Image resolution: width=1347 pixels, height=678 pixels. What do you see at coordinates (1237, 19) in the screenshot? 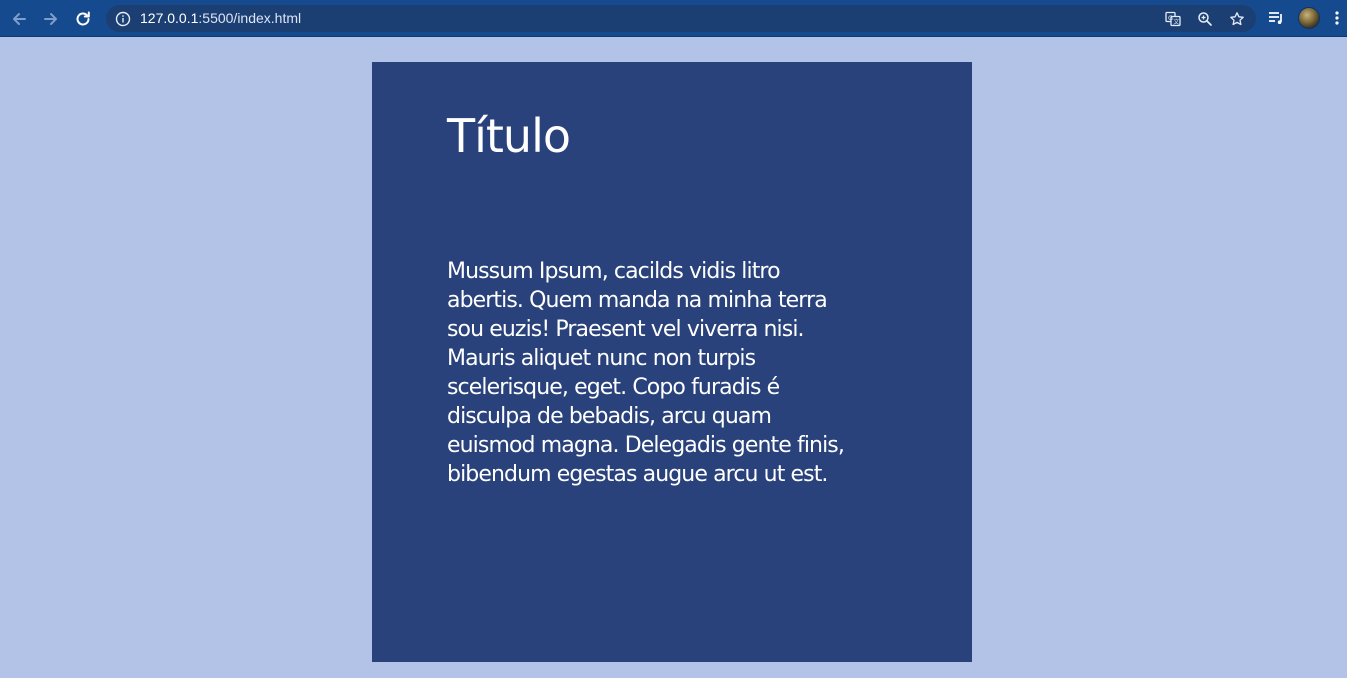
I see `star-icon` at bounding box center [1237, 19].